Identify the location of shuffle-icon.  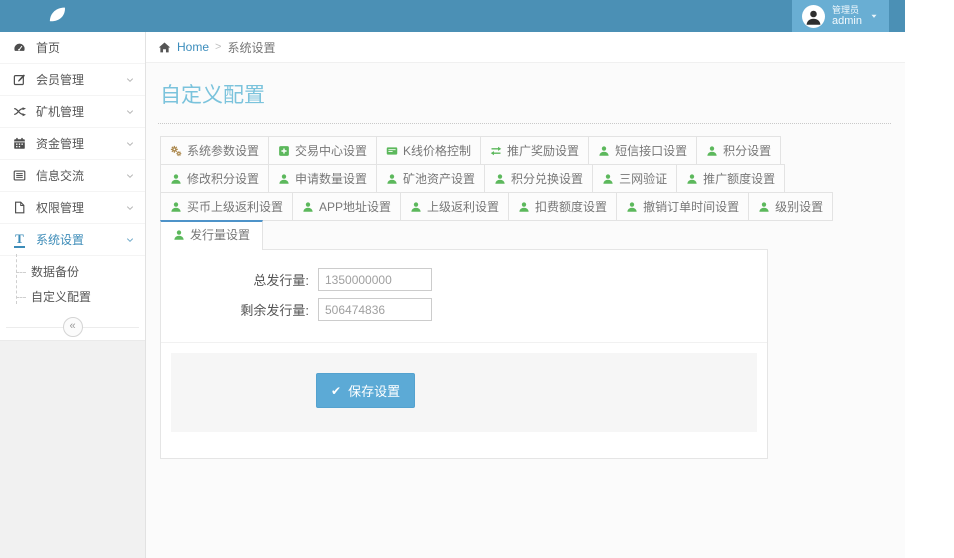
(19, 111).